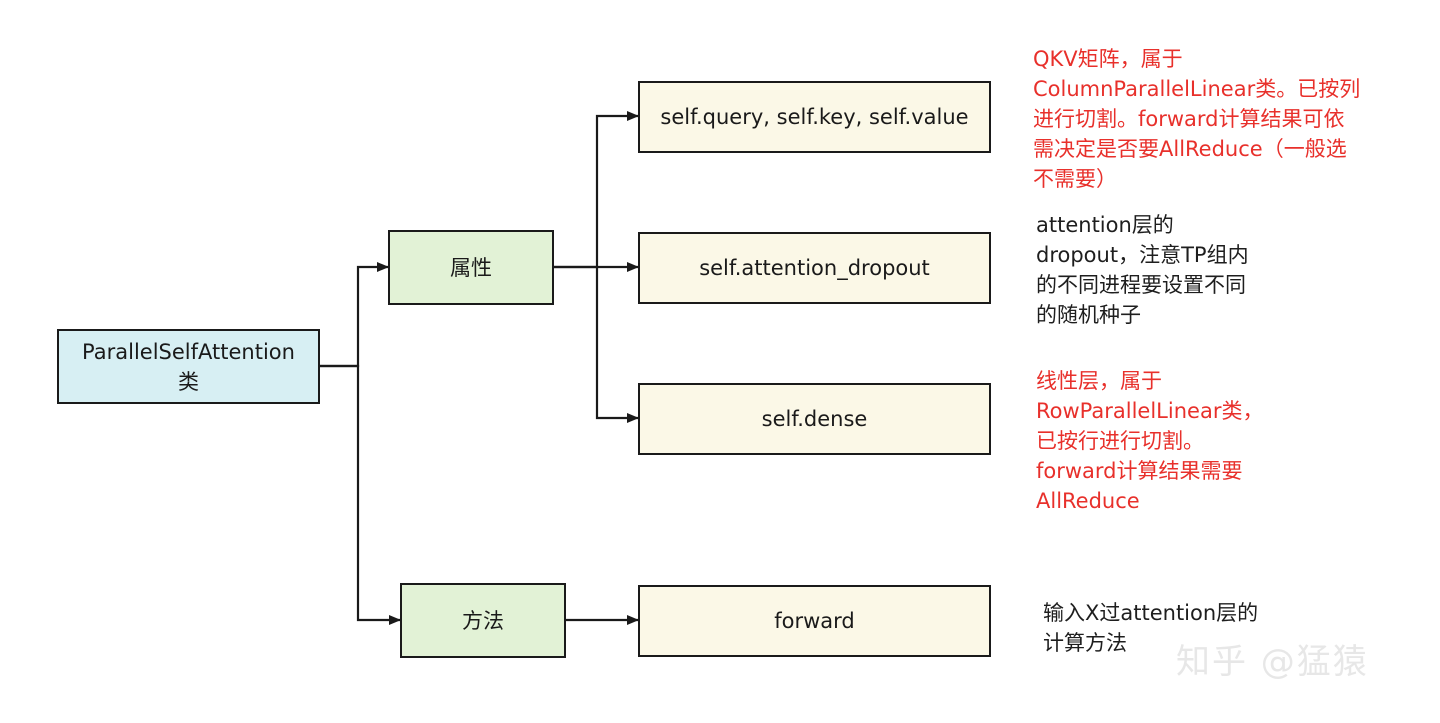 The image size is (1440, 723). Describe the element at coordinates (188, 381) in the screenshot. I see `root-class-suffix: 类` at that location.